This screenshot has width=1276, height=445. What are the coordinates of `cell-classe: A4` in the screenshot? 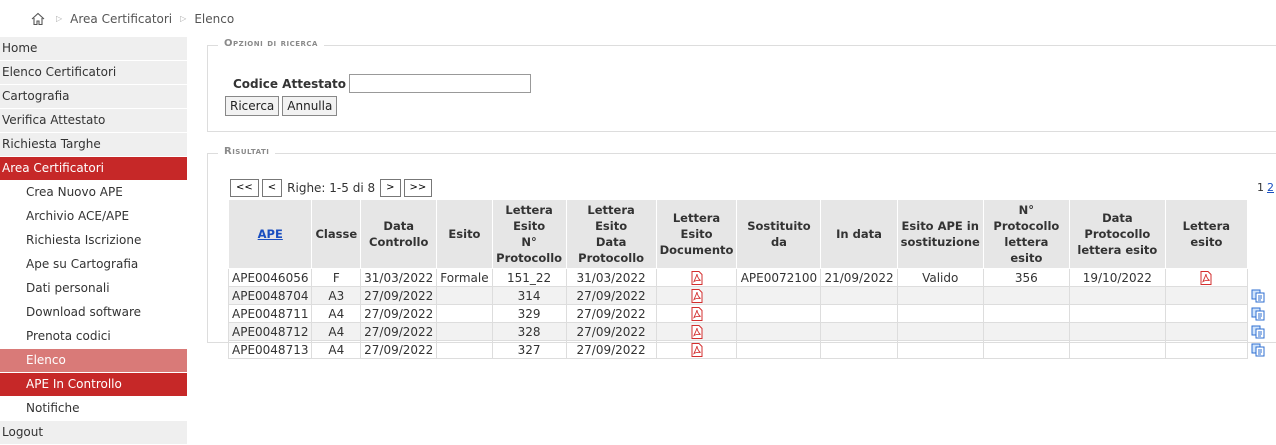 It's located at (336, 331).